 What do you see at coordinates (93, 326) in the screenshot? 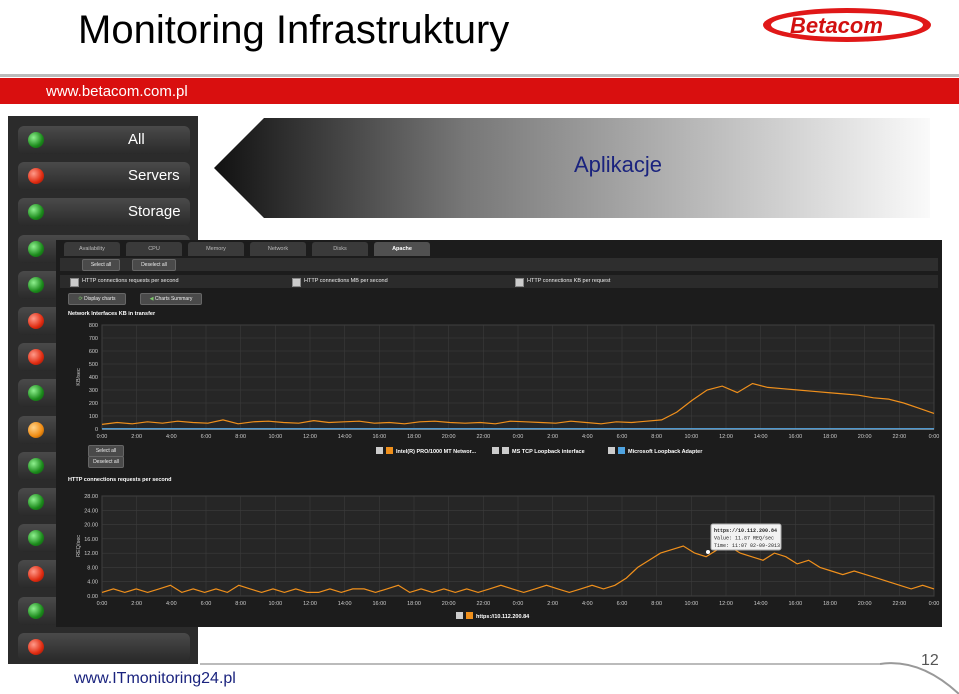
I see `y-tick-label: 800` at bounding box center [93, 326].